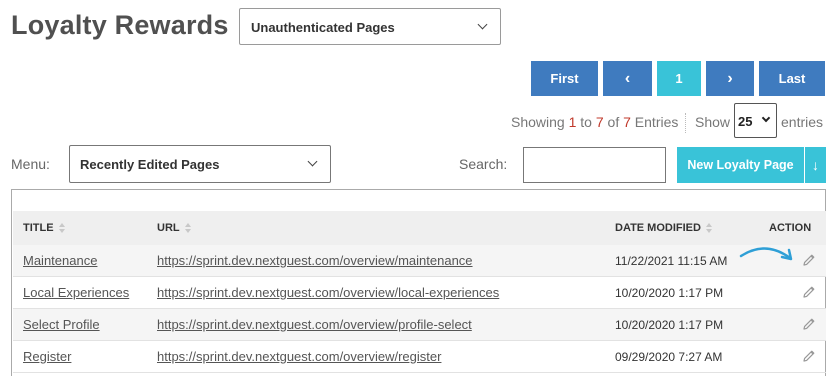  What do you see at coordinates (483, 164) in the screenshot?
I see `search-label: Search:` at bounding box center [483, 164].